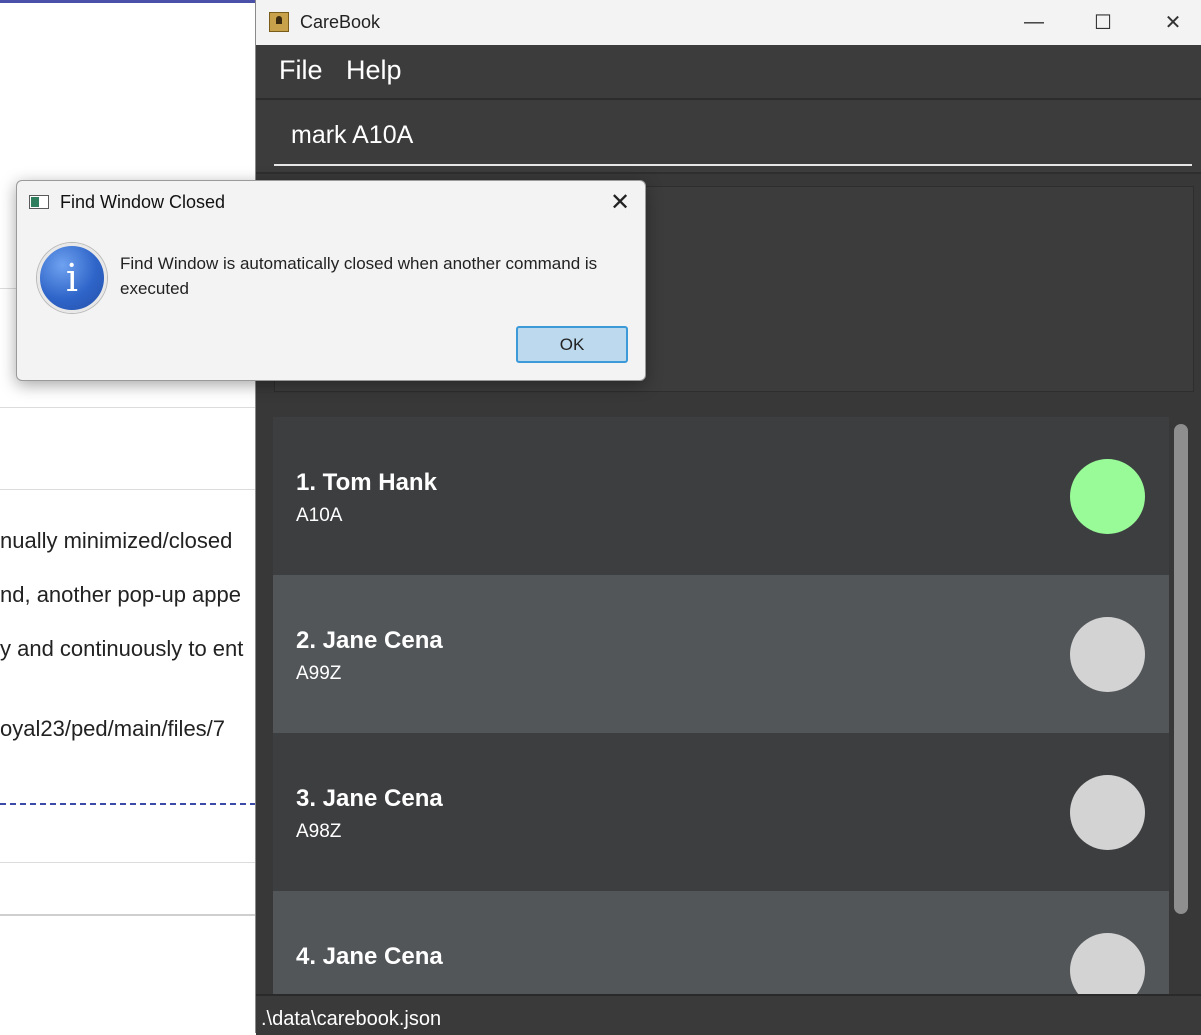 This screenshot has height=1035, width=1201. What do you see at coordinates (1169, 22) in the screenshot?
I see `close-button: ✕` at bounding box center [1169, 22].